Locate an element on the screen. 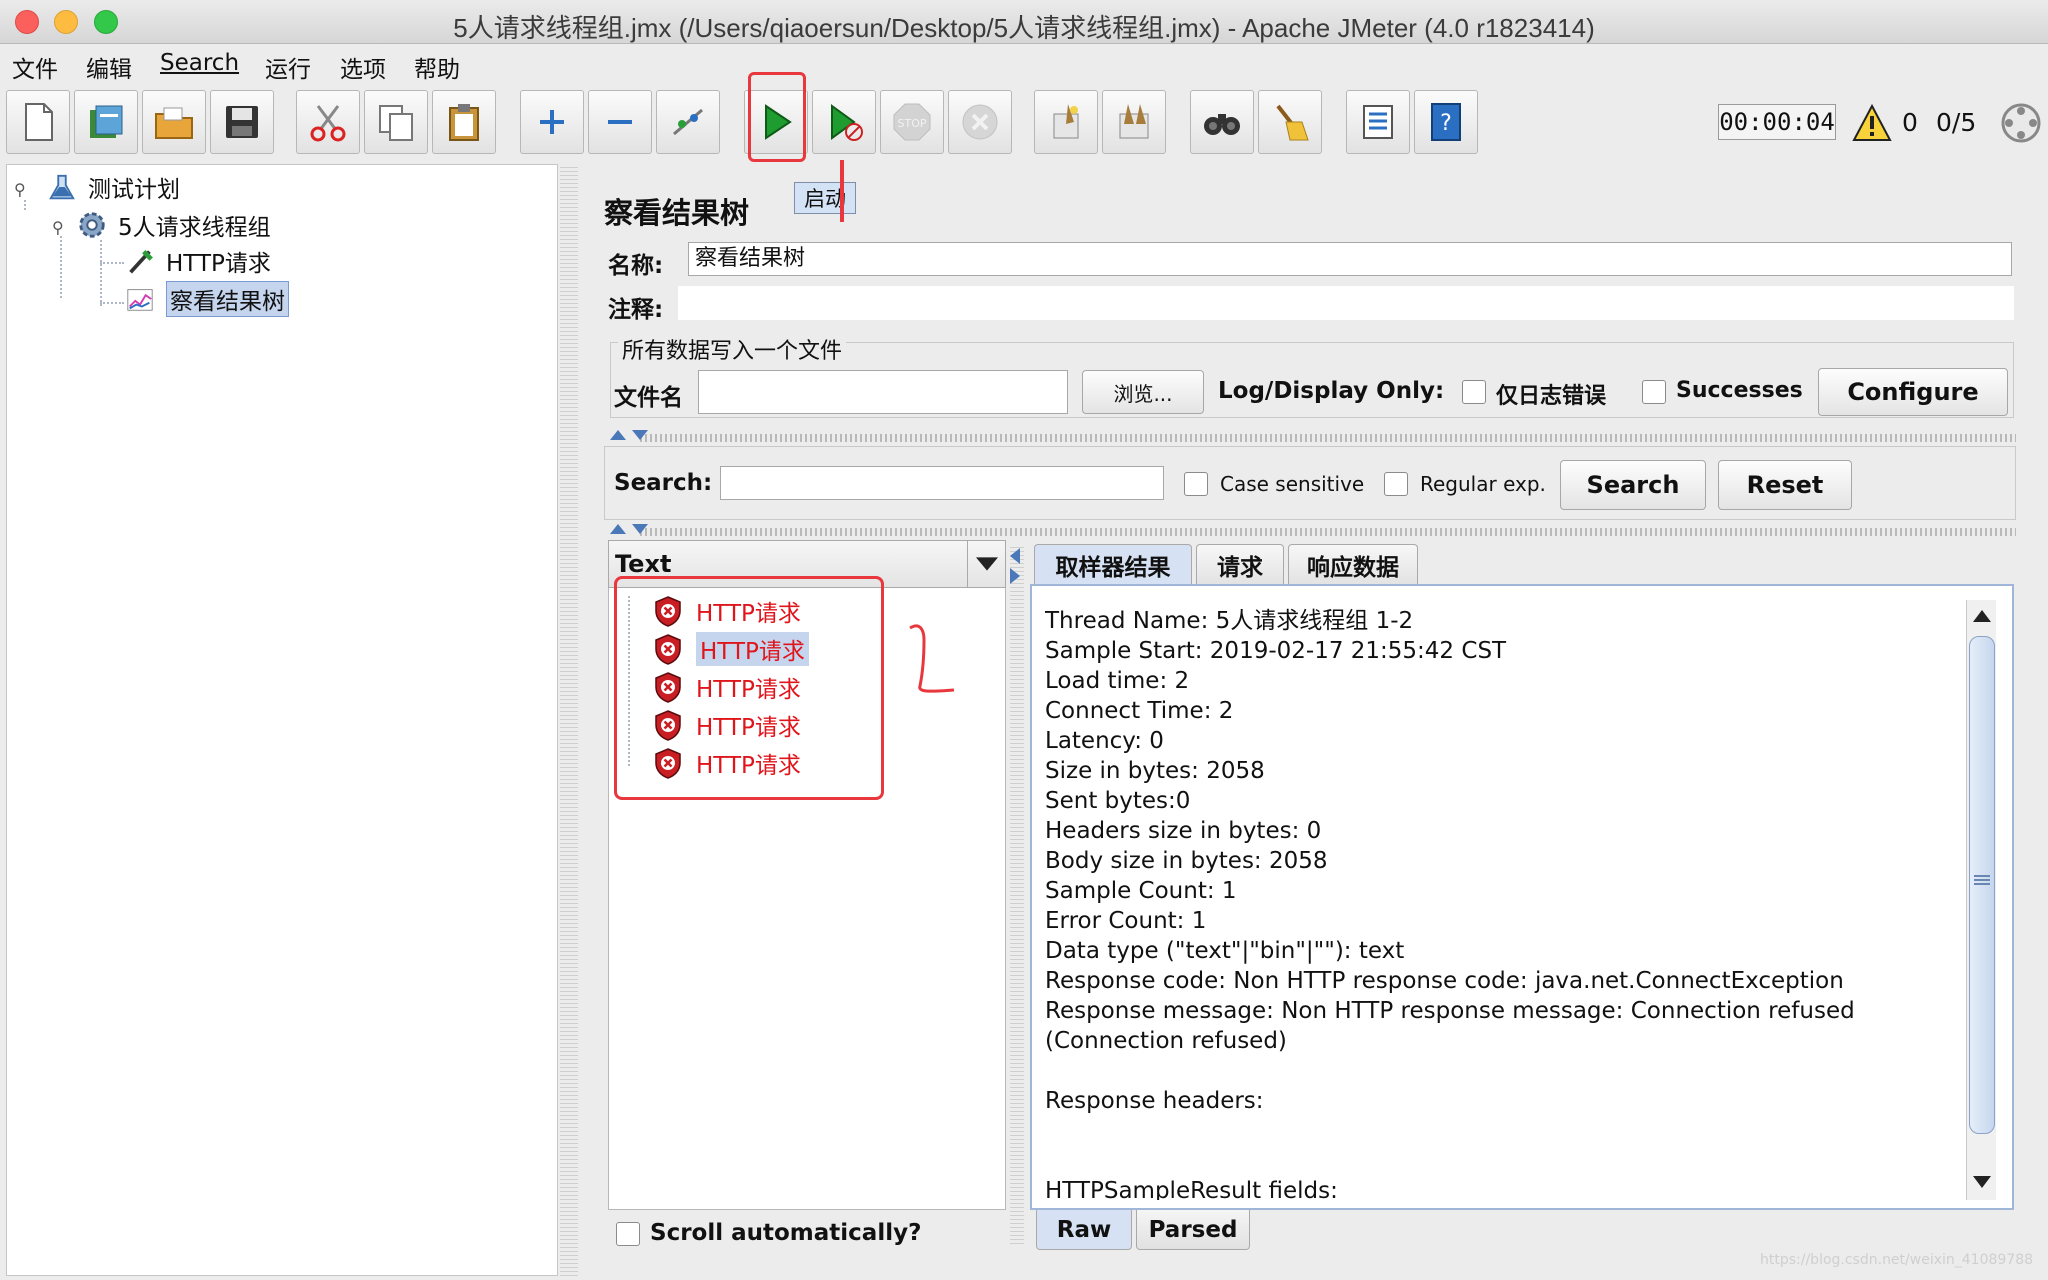 This screenshot has height=1280, width=2048. elapsed-timer: 00:00:04 is located at coordinates (1777, 122).